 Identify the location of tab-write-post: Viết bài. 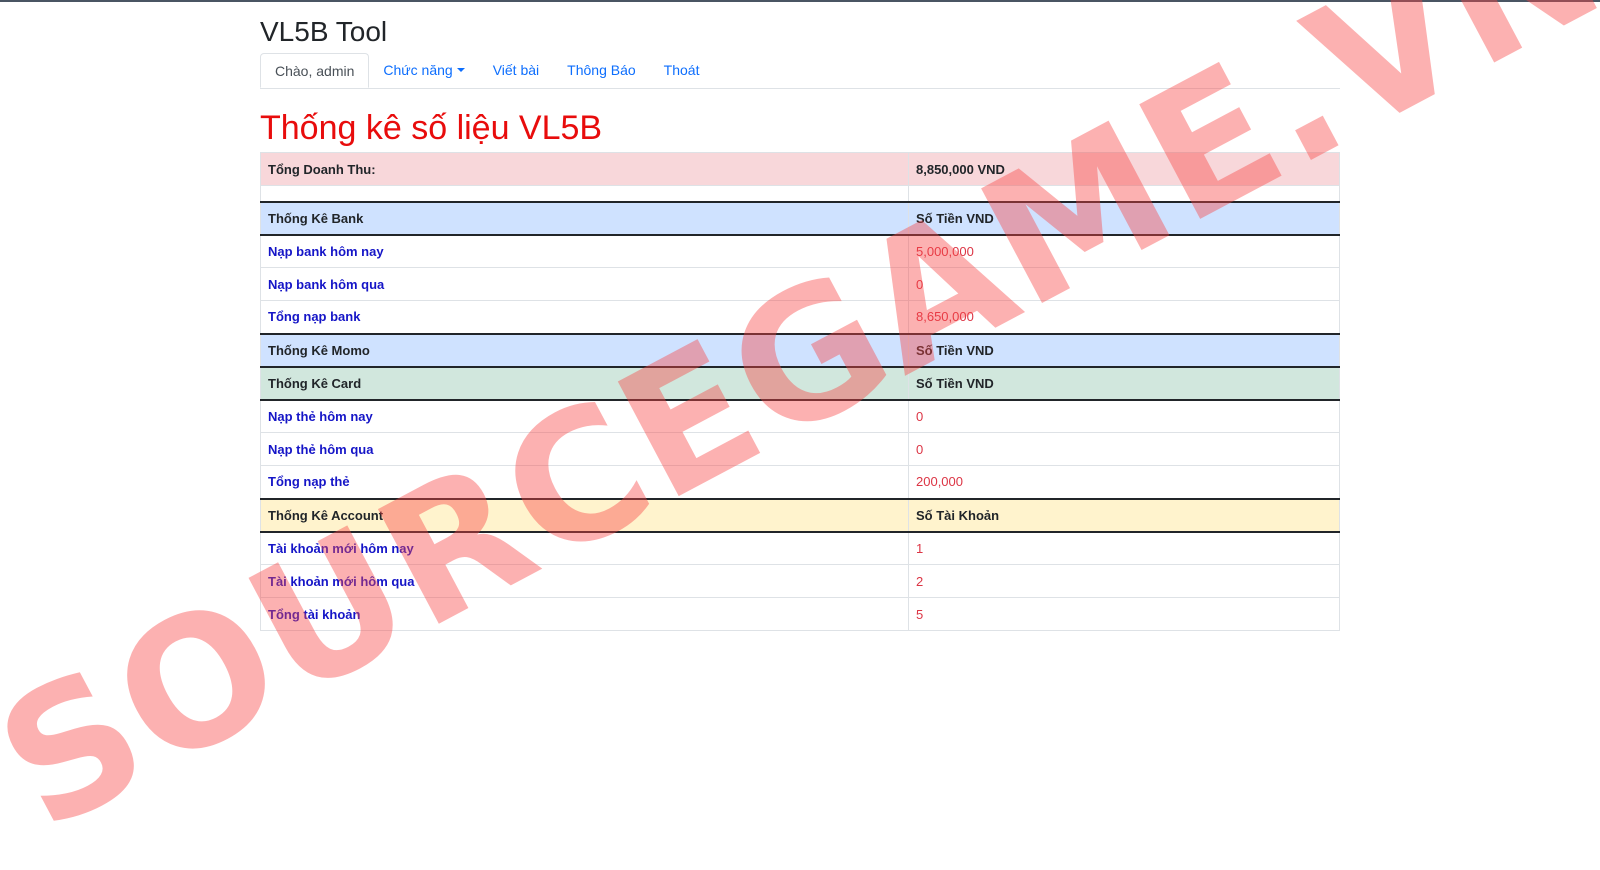
(516, 70).